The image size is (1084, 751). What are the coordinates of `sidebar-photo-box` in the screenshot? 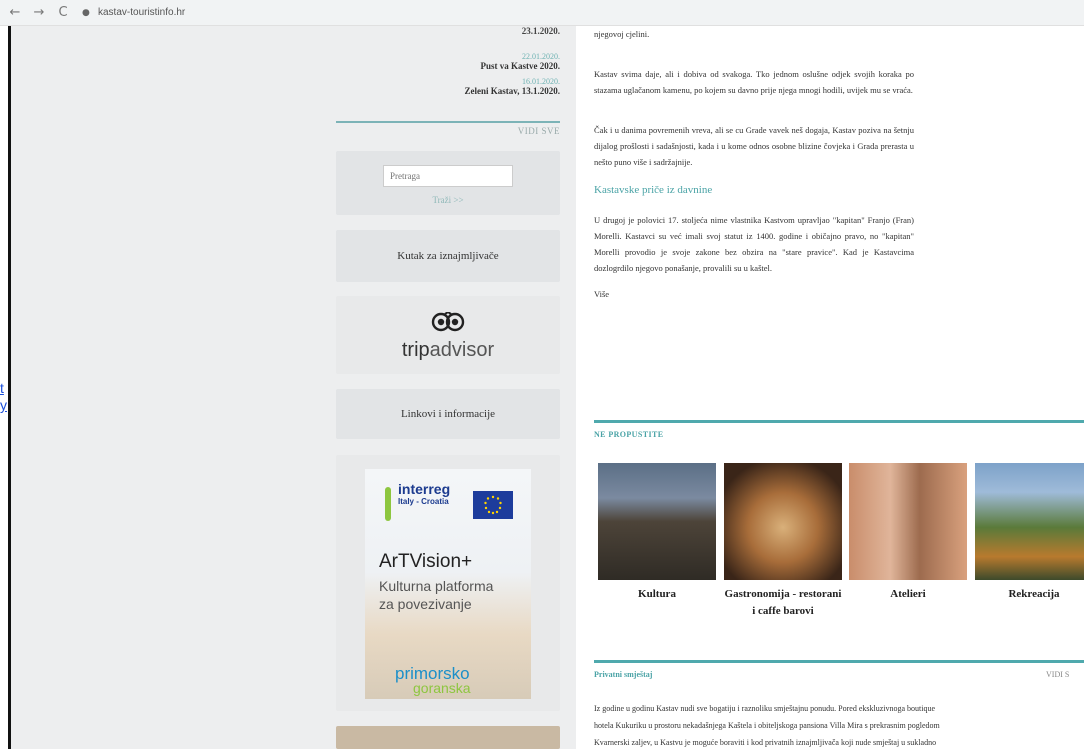 It's located at (448, 737).